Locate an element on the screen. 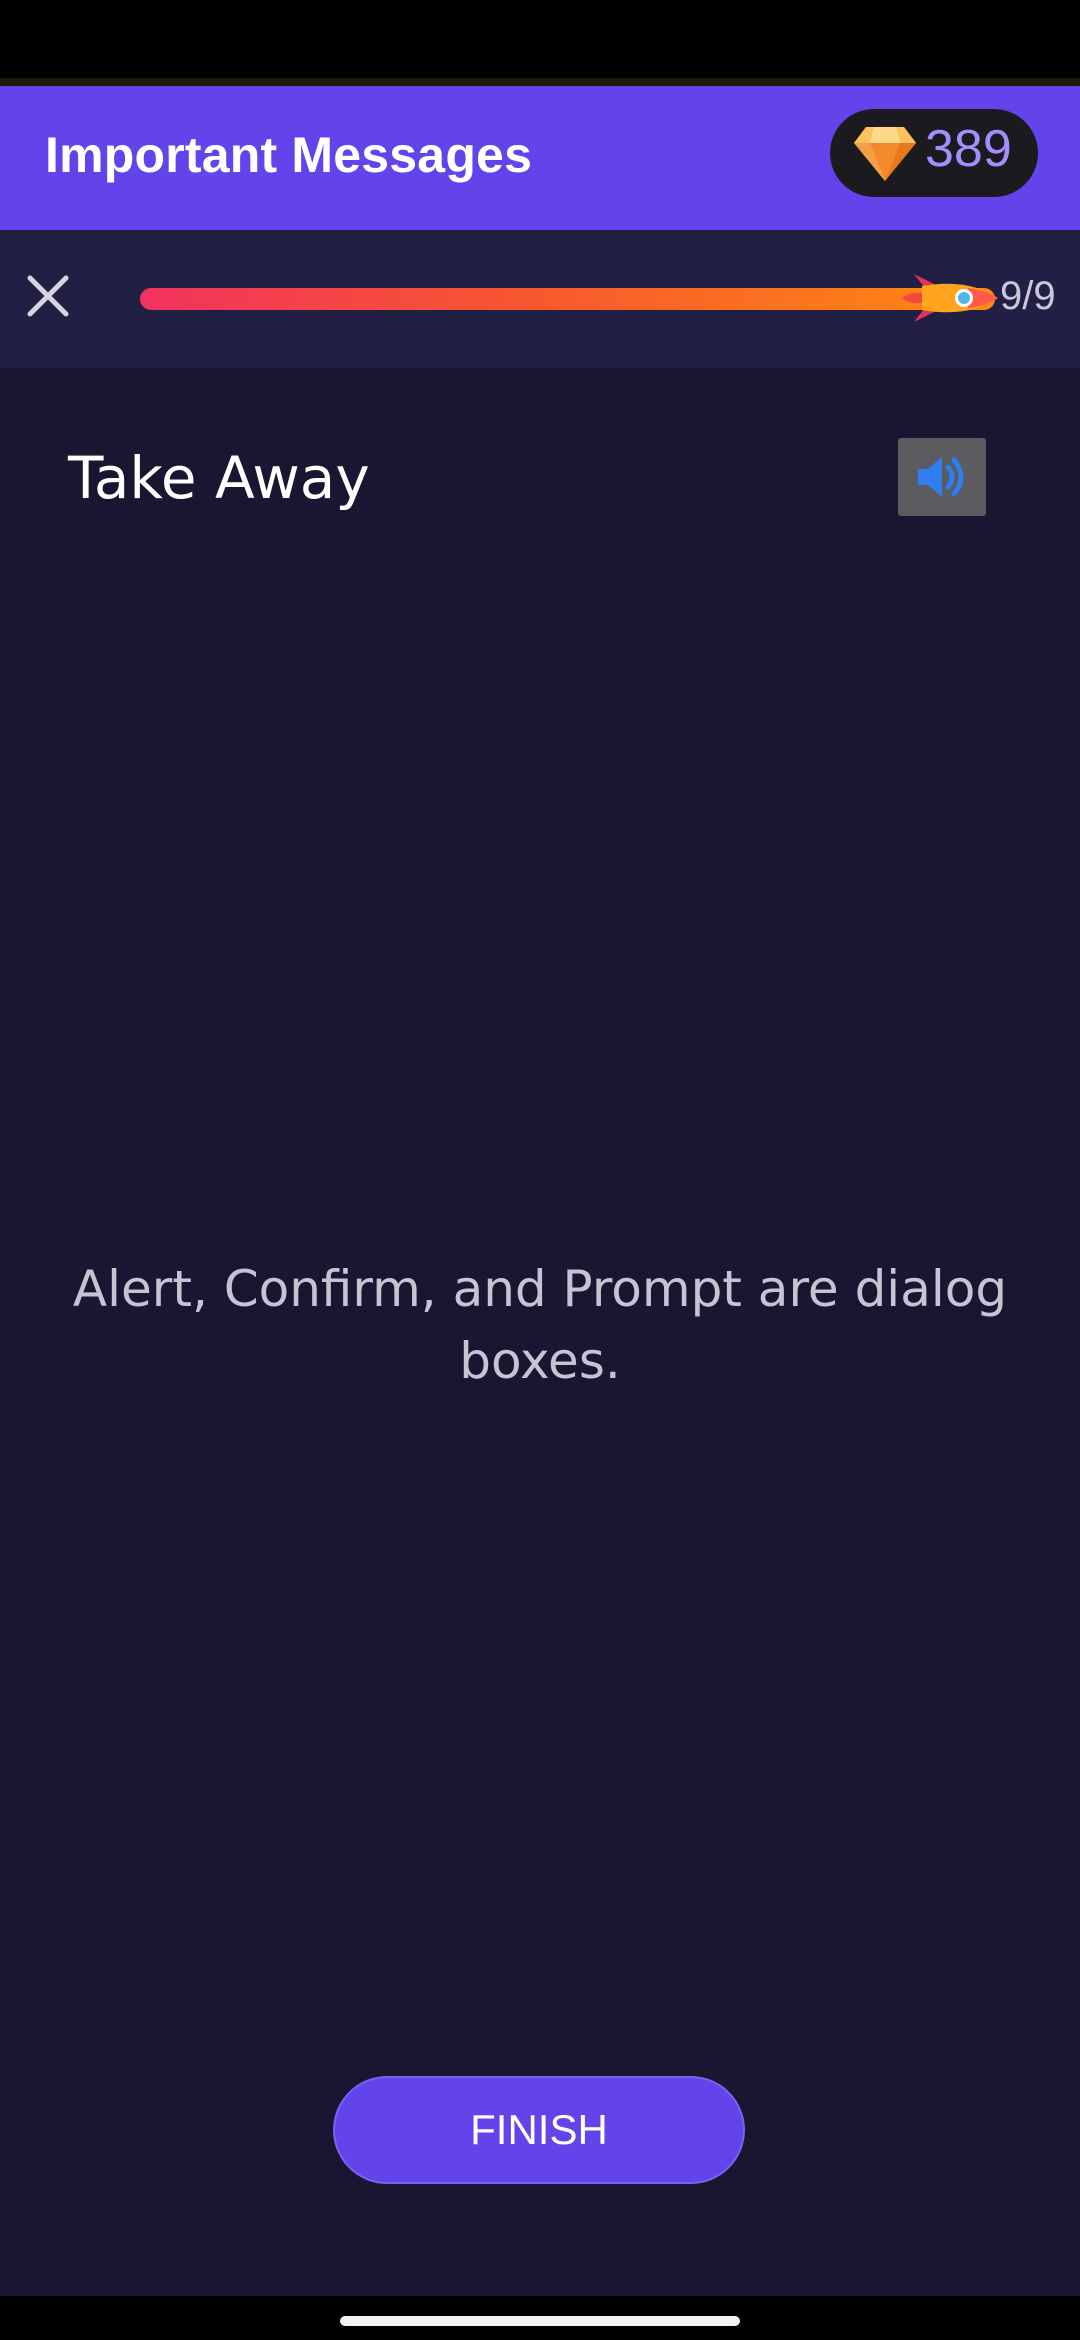 Image resolution: width=1080 pixels, height=2340 pixels. rocket-icon is located at coordinates (950, 298).